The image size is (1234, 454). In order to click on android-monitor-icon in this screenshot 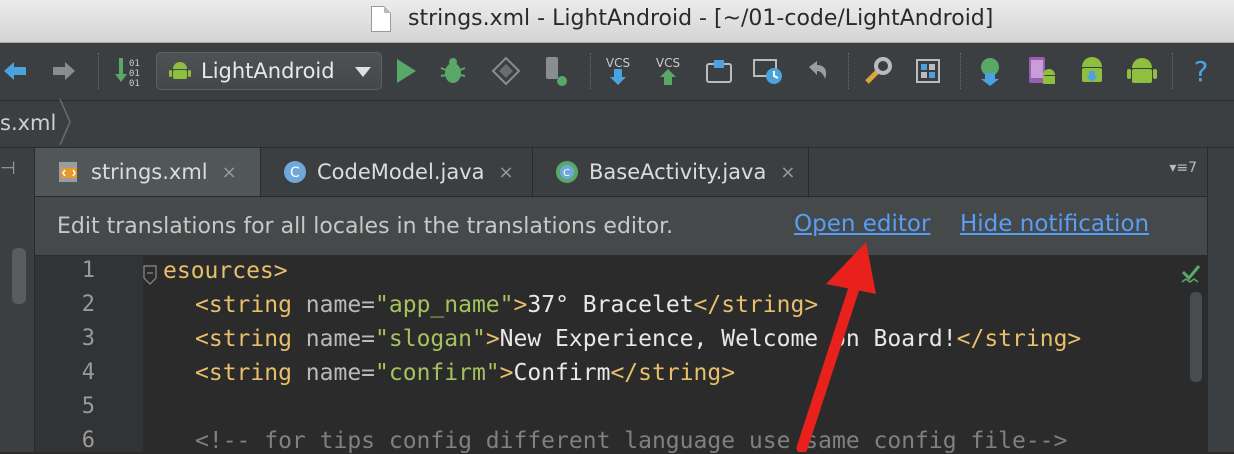, I will do `click(1142, 71)`.